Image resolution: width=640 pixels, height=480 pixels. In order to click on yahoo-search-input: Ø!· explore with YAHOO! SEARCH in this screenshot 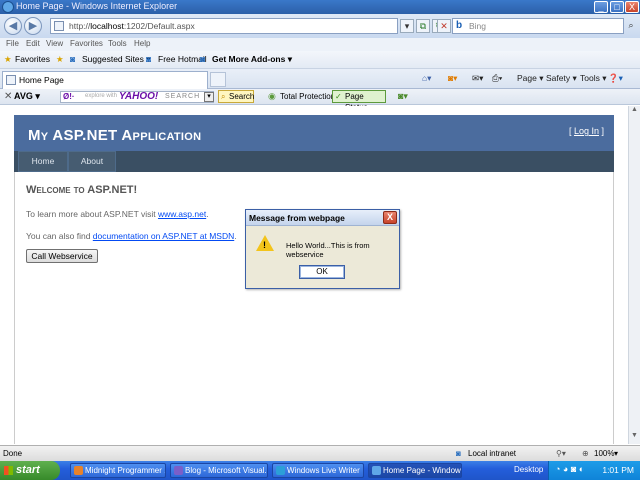, I will do `click(137, 97)`.